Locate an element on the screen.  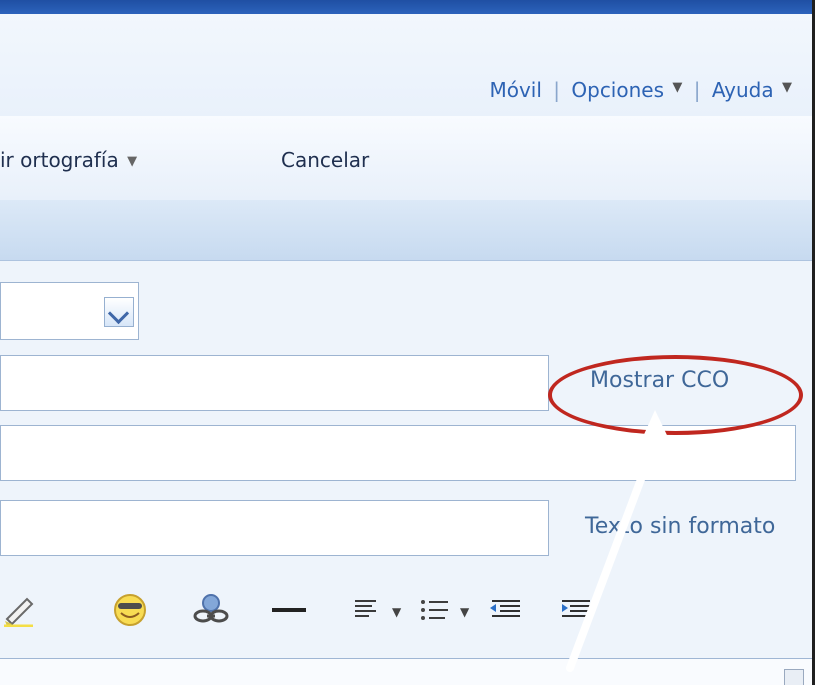
scrollbar-up-button is located at coordinates (794, 677).